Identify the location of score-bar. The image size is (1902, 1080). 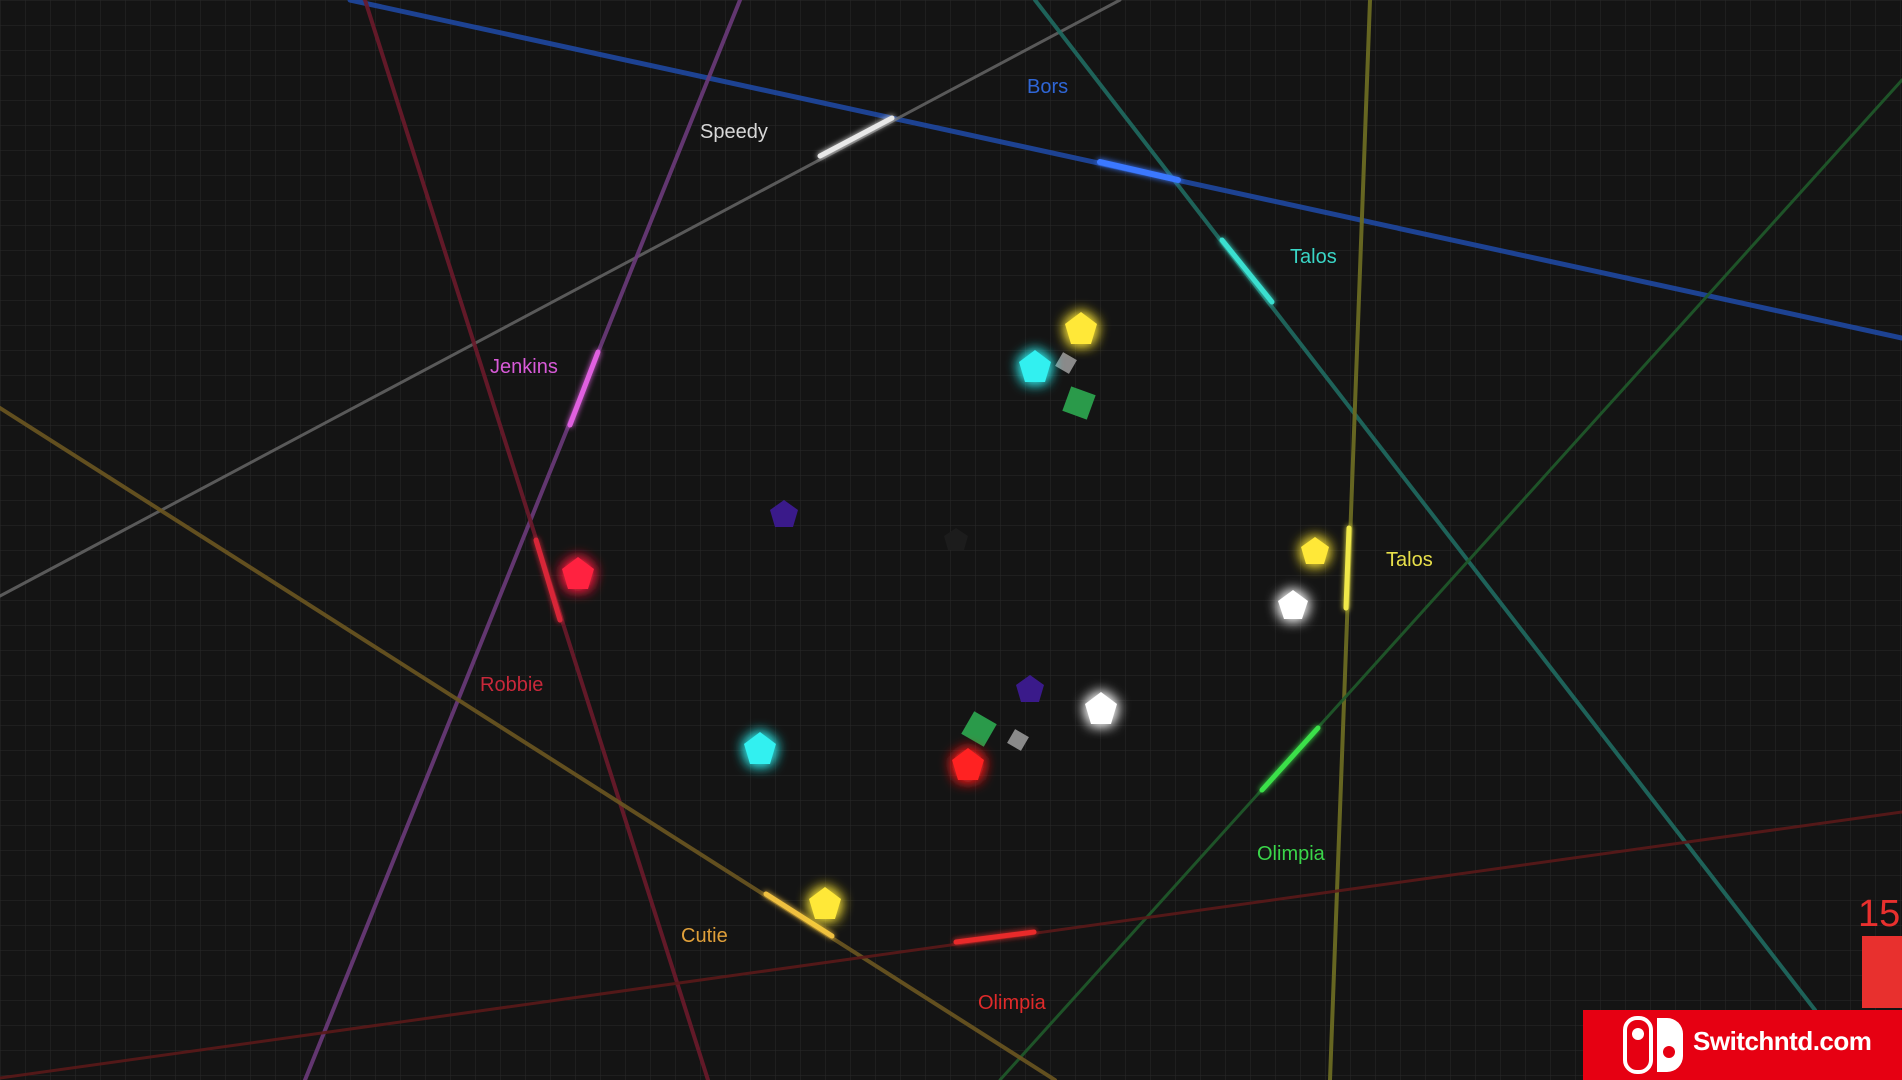
(1882, 972).